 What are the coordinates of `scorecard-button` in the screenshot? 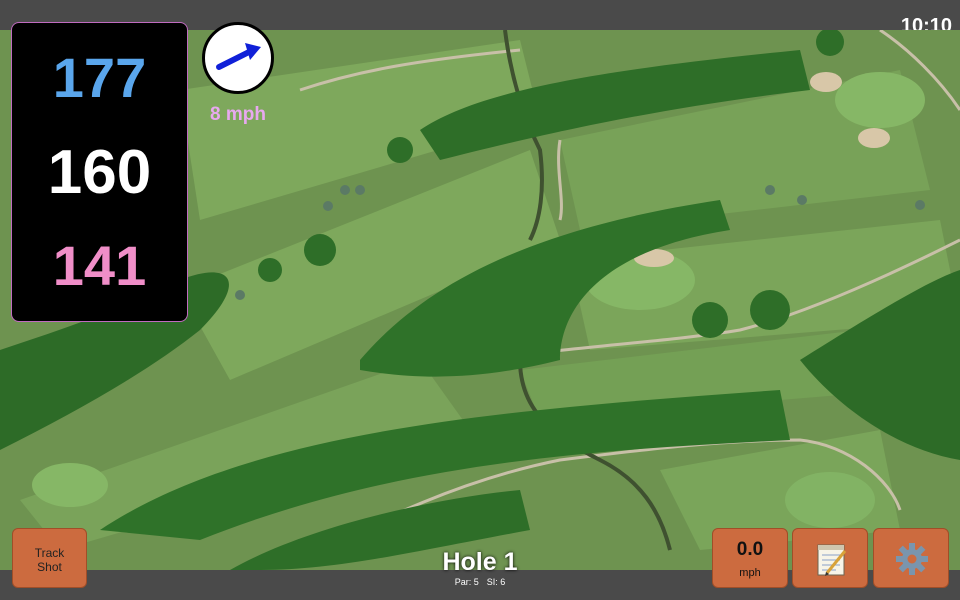 It's located at (830, 558).